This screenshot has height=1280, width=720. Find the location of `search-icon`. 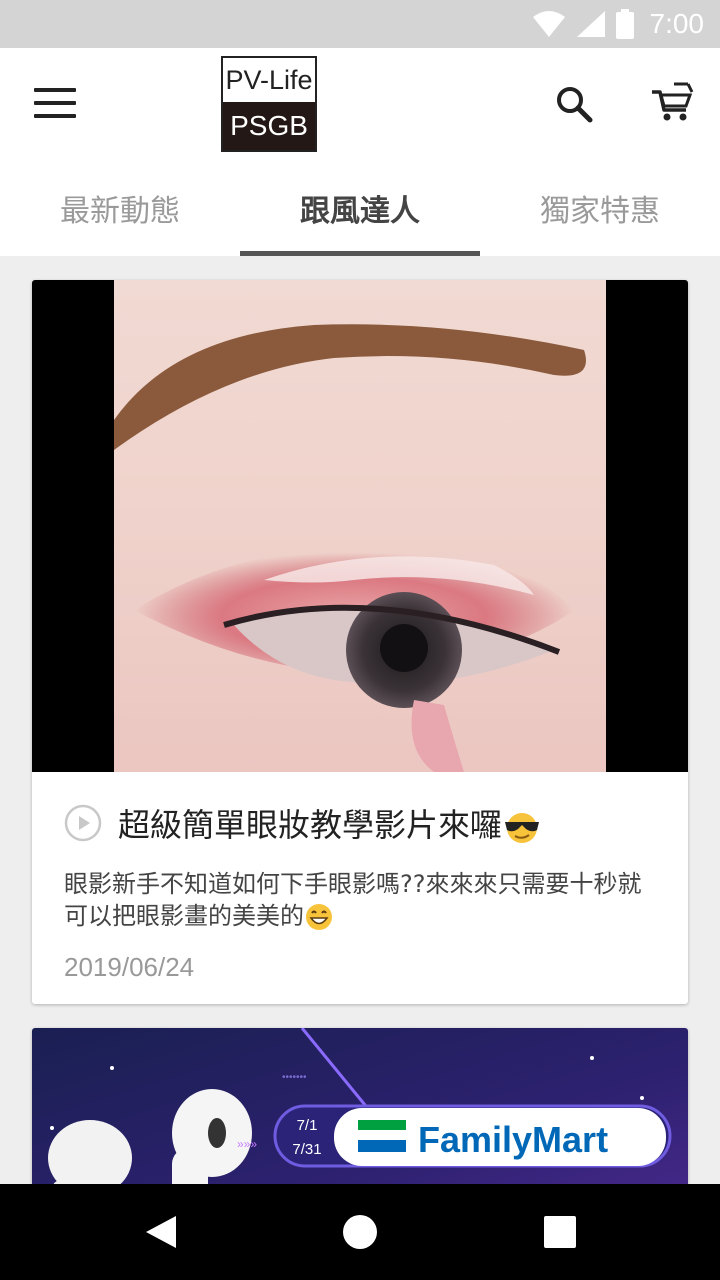

search-icon is located at coordinates (574, 104).